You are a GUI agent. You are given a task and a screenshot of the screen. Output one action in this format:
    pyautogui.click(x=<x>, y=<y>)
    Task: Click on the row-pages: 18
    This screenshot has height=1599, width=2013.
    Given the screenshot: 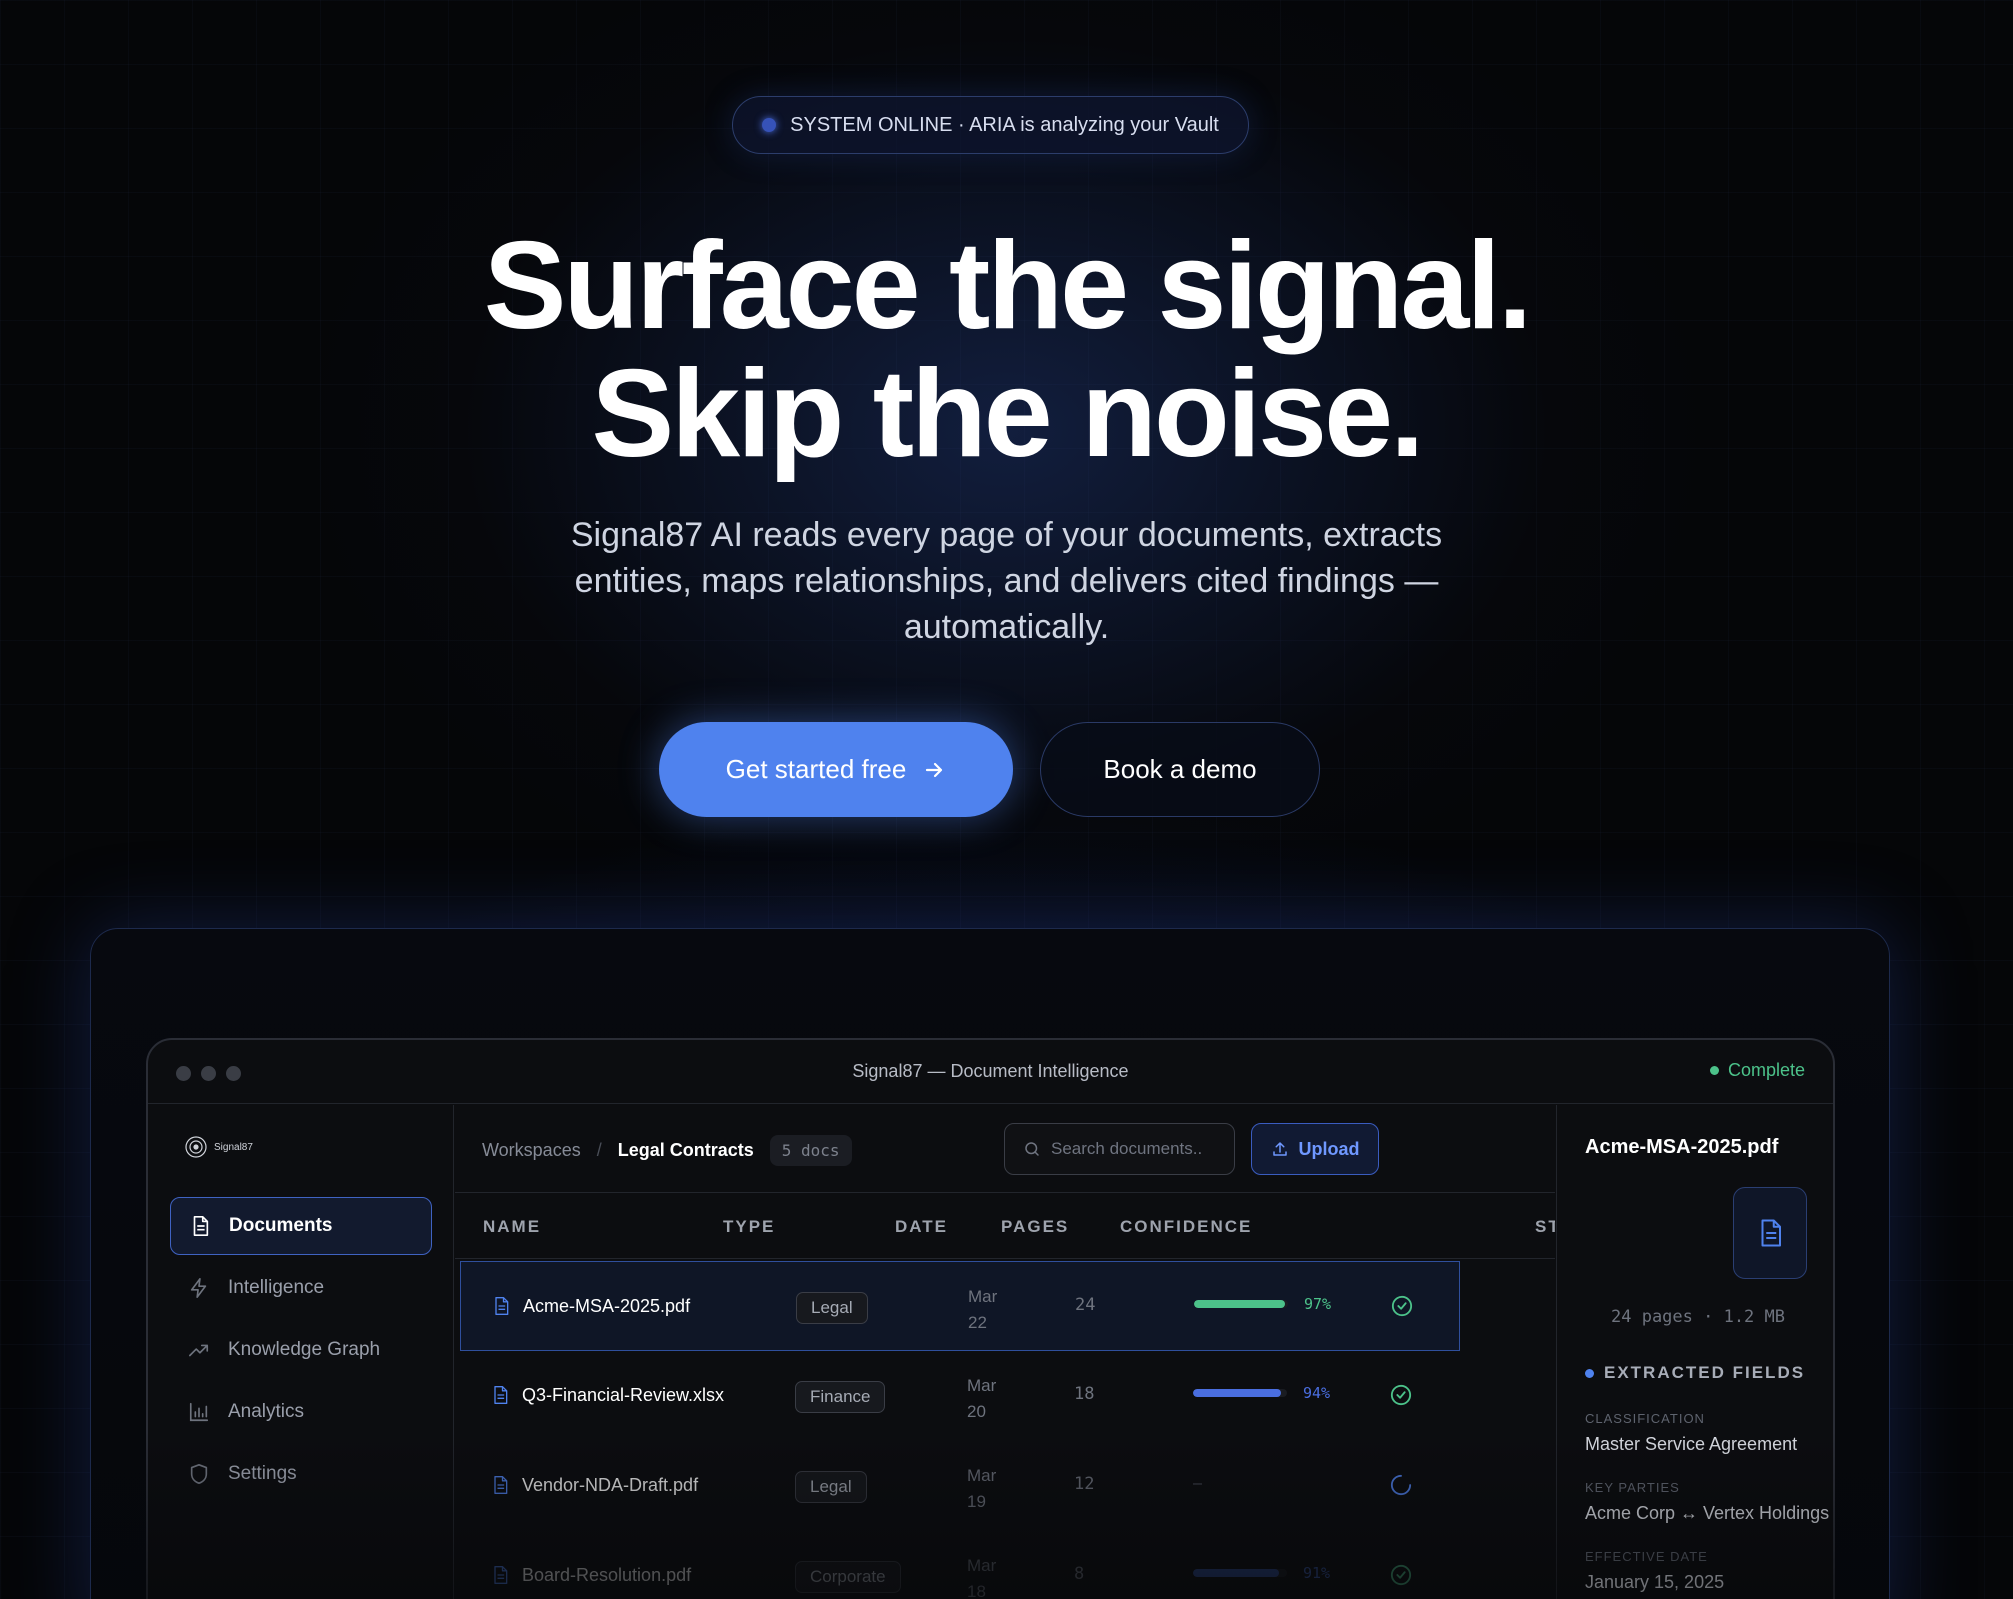 What is the action you would take?
    pyautogui.click(x=1084, y=1394)
    